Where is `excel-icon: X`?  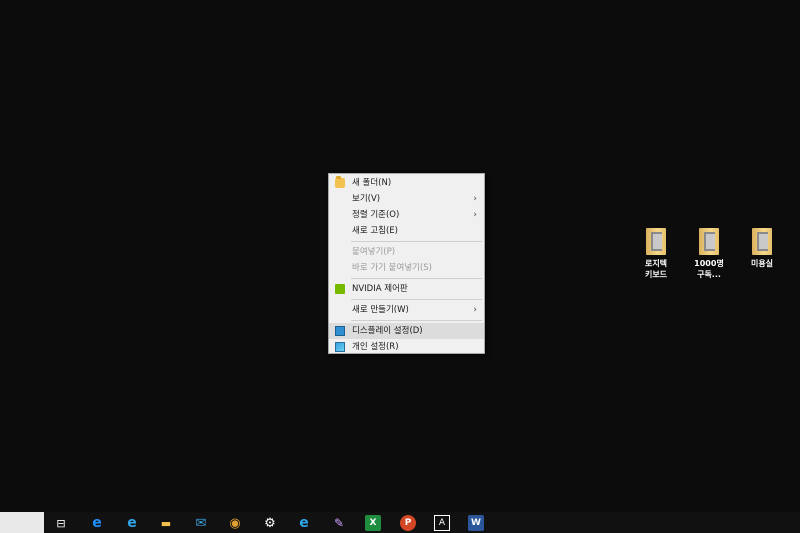
excel-icon: X is located at coordinates (373, 523).